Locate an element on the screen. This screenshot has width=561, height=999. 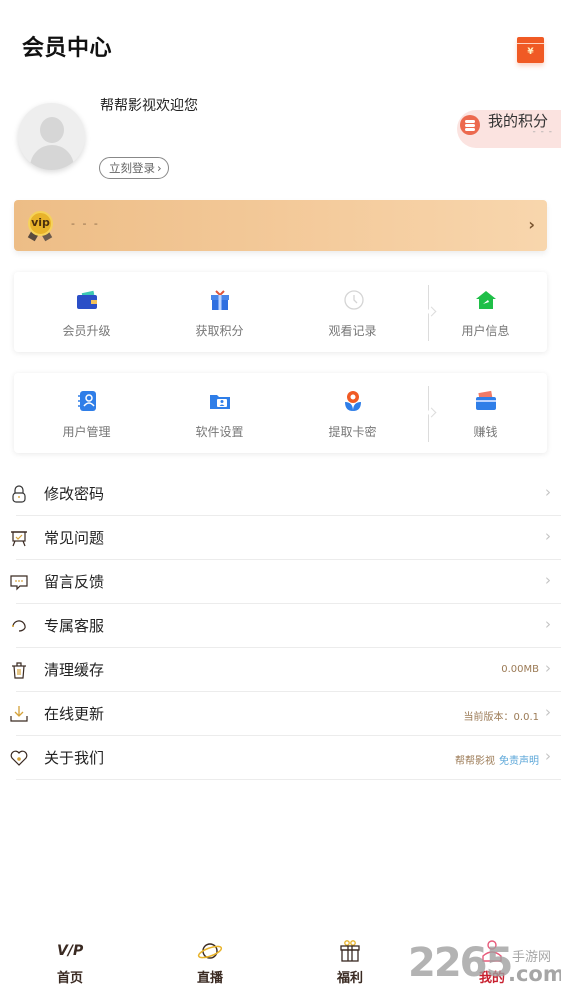
tab-label: 我的 is located at coordinates (491, 978).